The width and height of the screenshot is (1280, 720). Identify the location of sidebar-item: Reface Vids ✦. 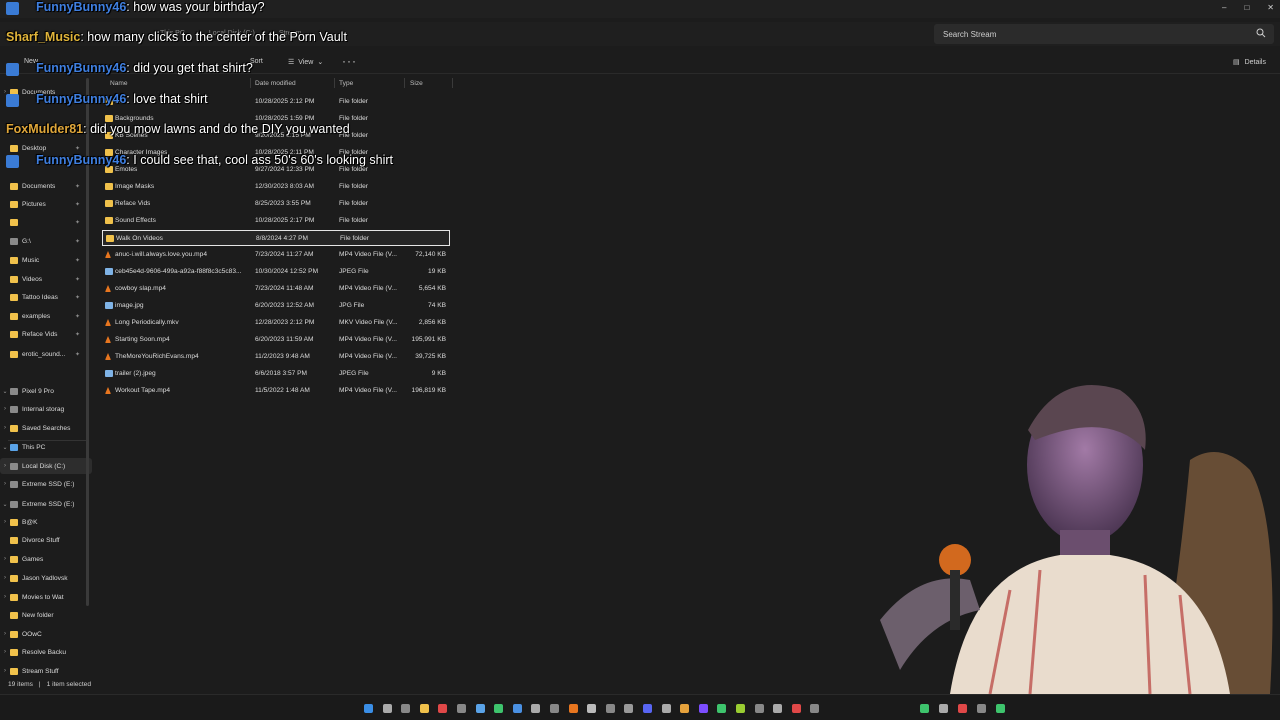
(46, 334).